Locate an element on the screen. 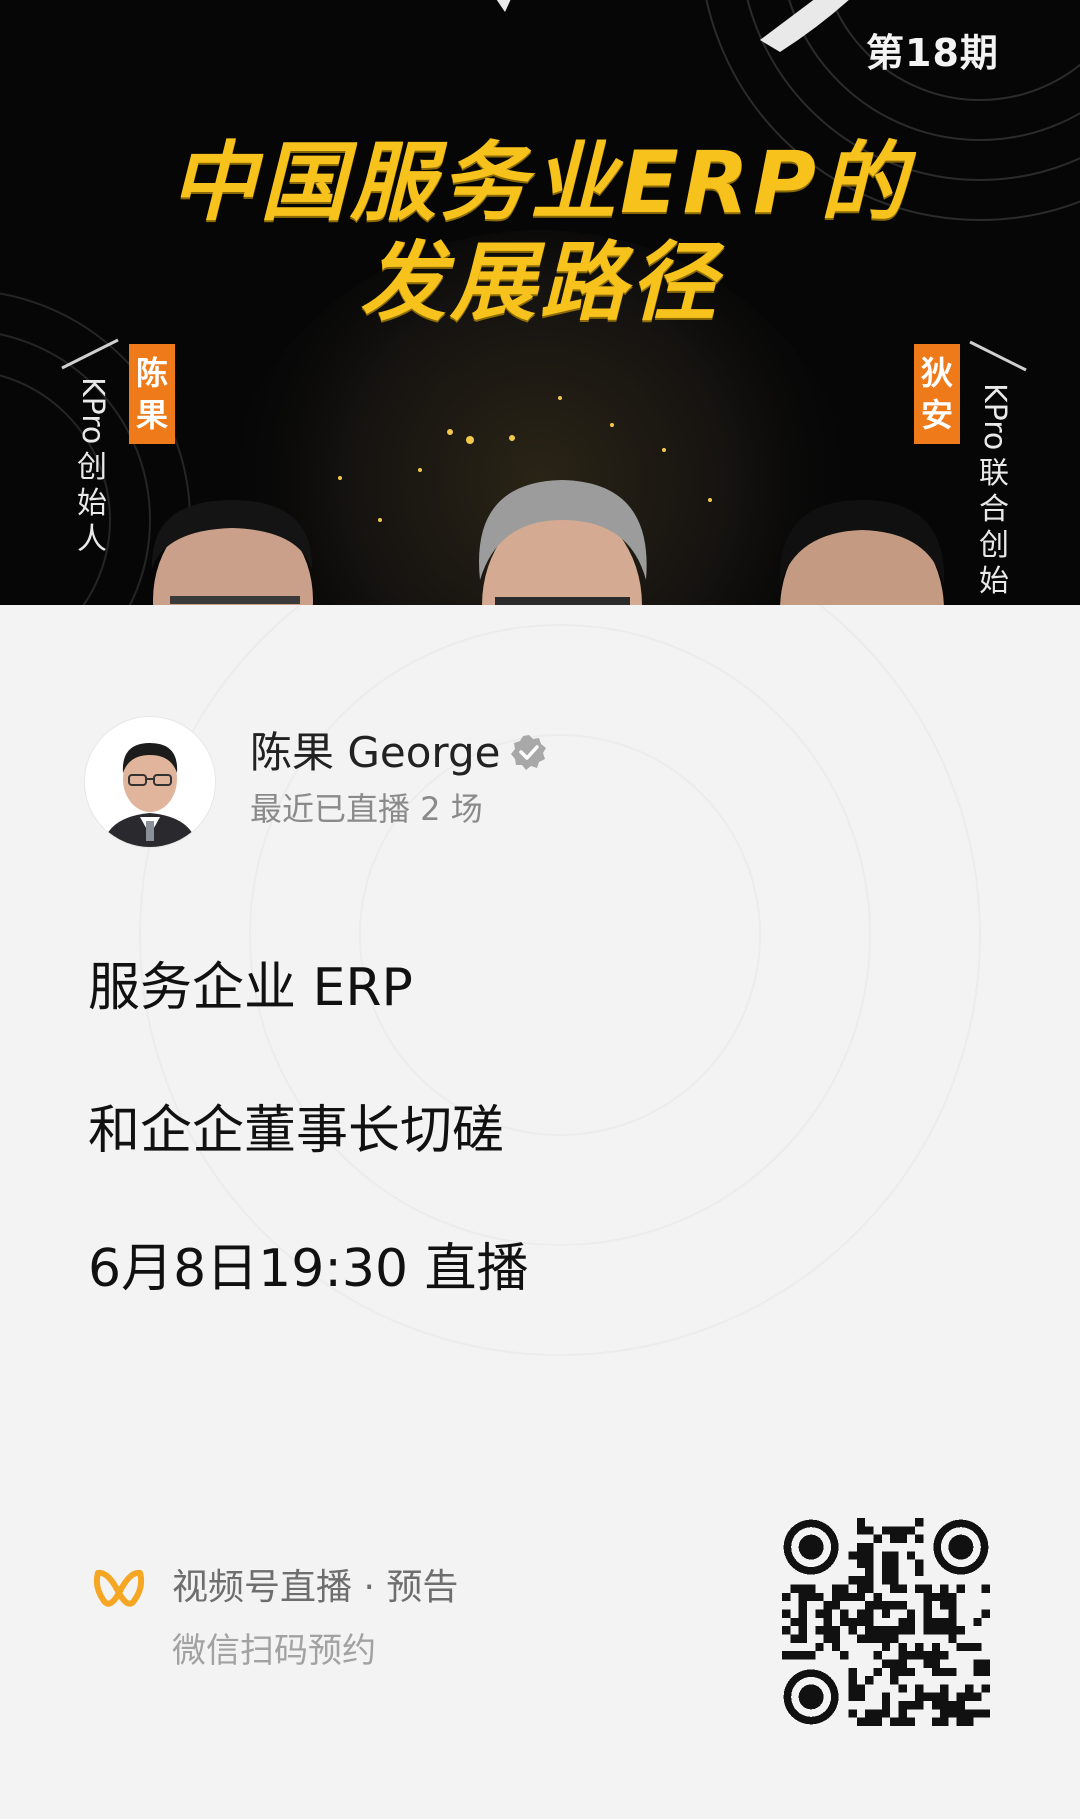  footer-scan-hint: 微信扫码预约 is located at coordinates (274, 1651).